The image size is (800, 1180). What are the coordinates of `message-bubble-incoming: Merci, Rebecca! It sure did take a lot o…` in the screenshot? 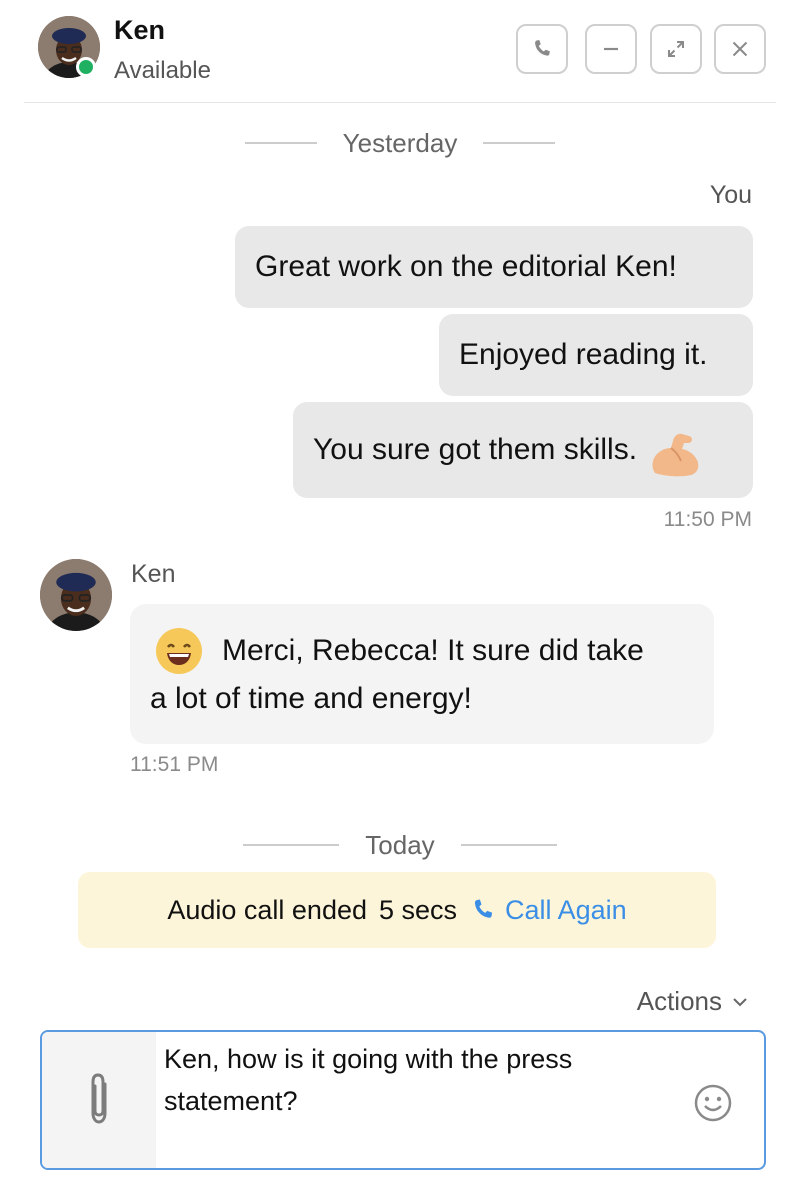 It's located at (422, 674).